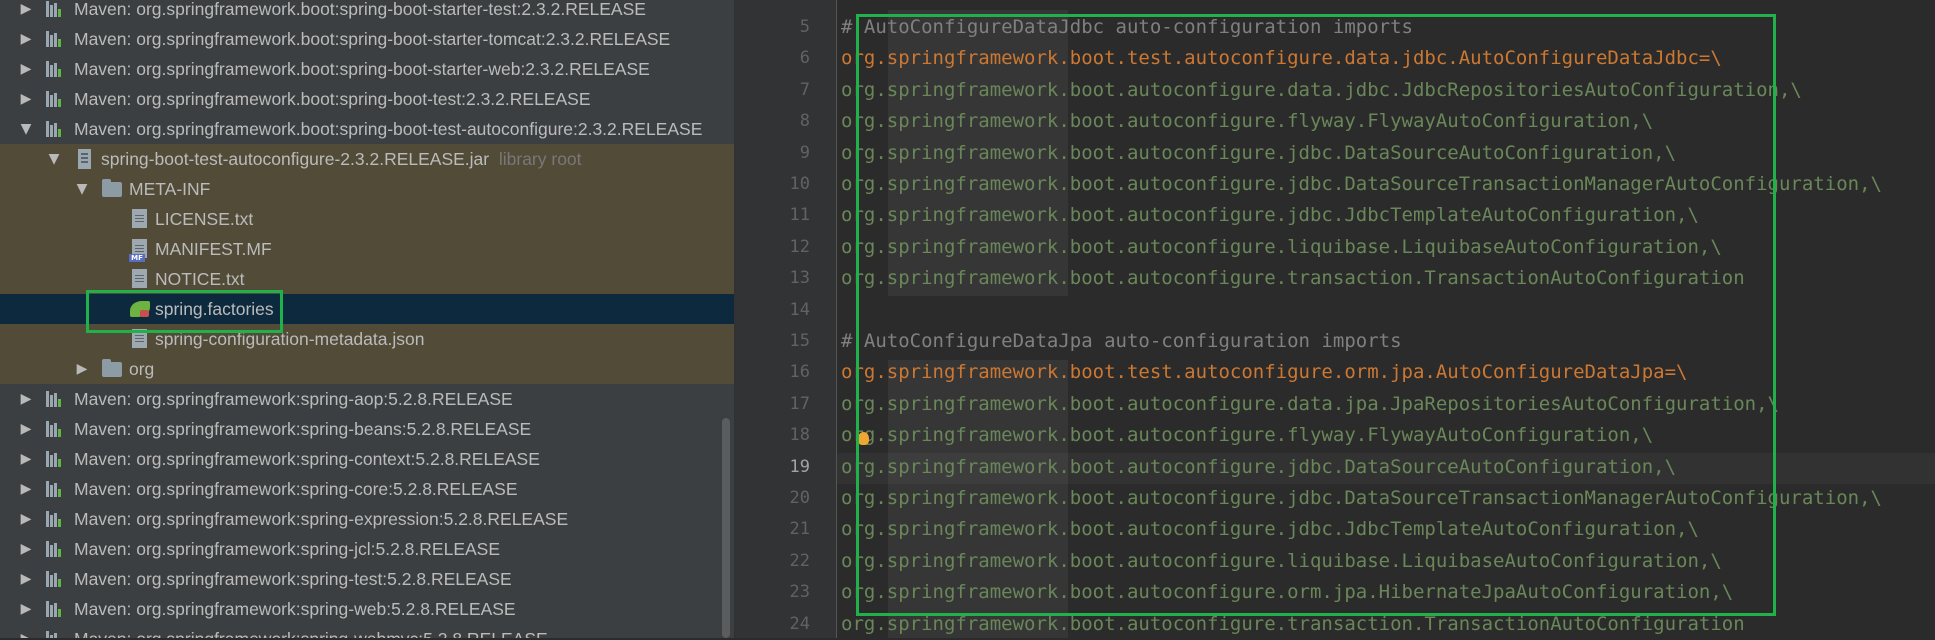  I want to click on tree-row-label: MANIFEST.MF, so click(213, 249).